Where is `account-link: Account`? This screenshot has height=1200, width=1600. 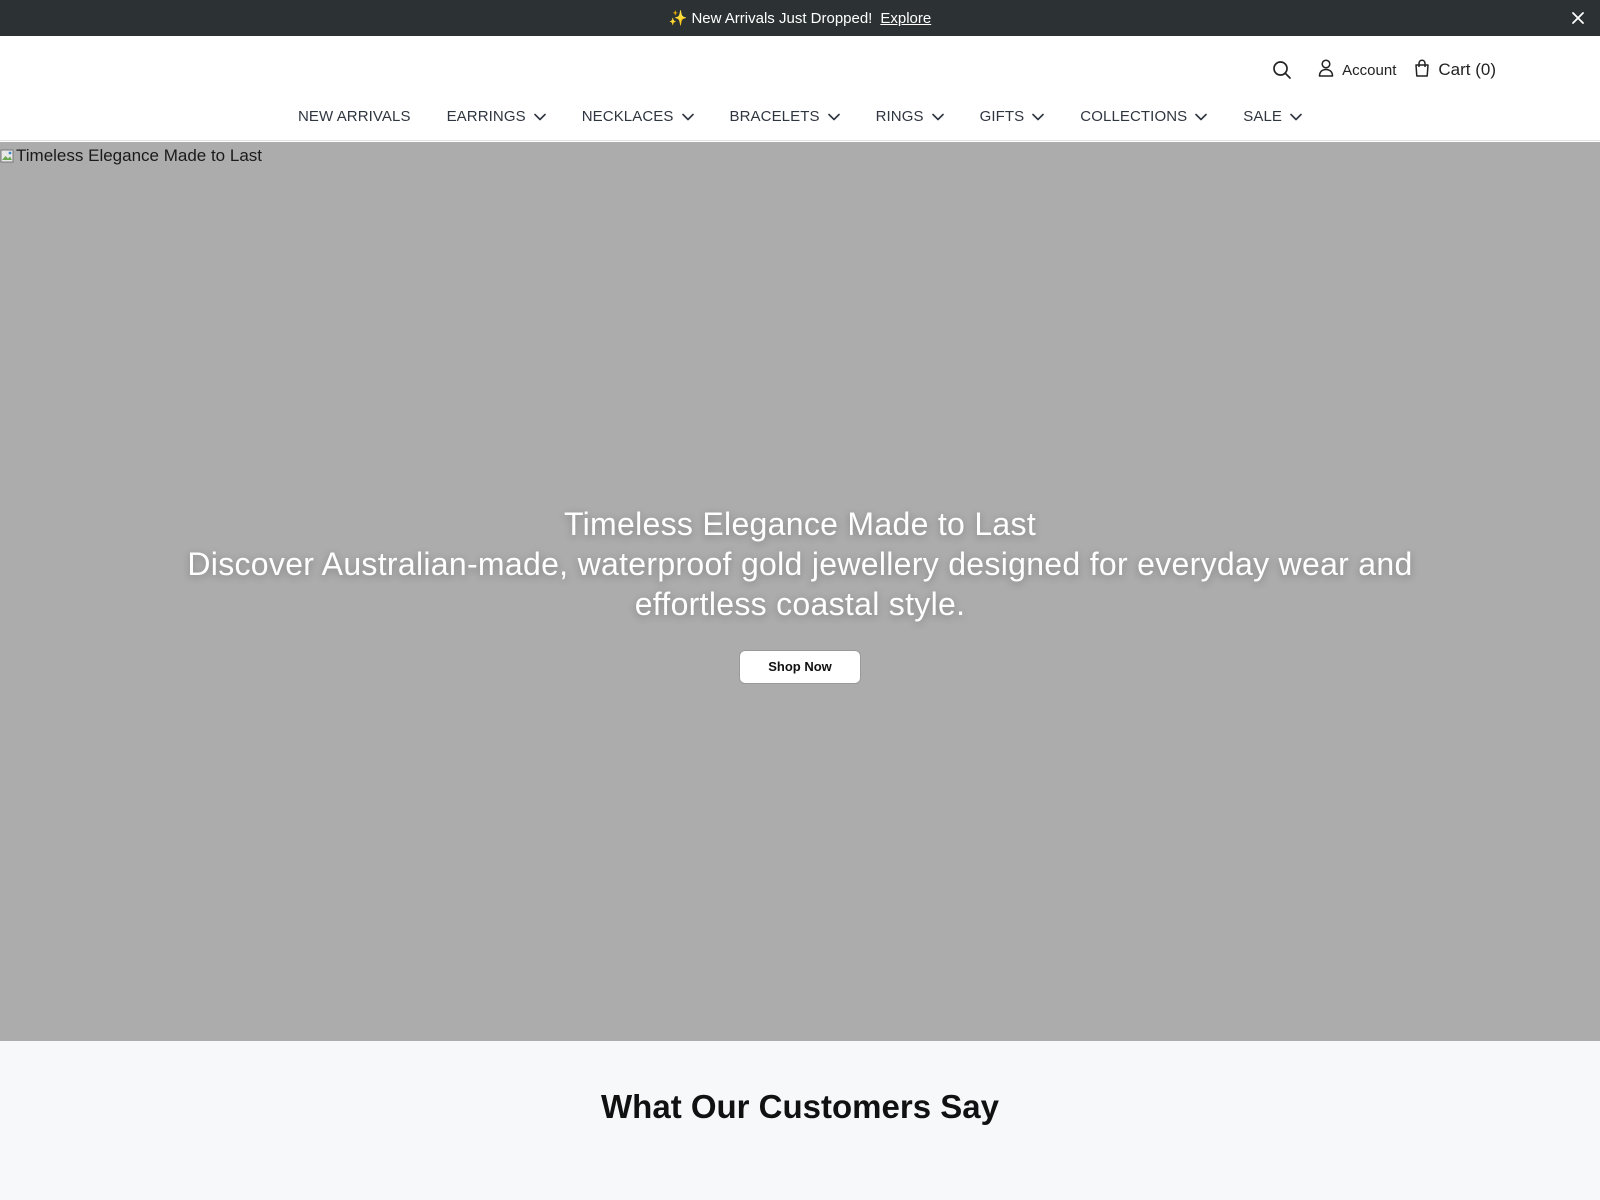
account-link: Account is located at coordinates (1357, 70).